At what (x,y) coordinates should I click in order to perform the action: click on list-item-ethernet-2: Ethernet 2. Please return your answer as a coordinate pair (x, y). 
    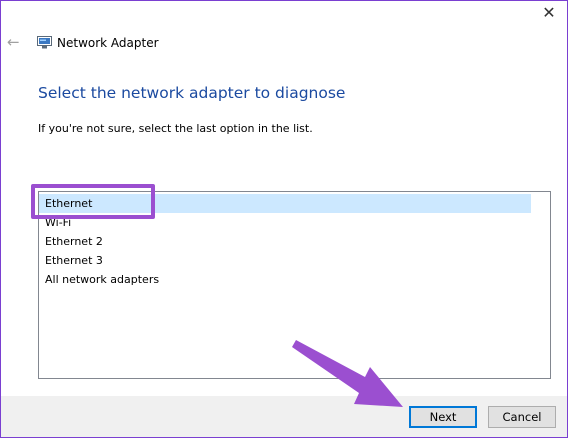
    Looking at the image, I should click on (285, 241).